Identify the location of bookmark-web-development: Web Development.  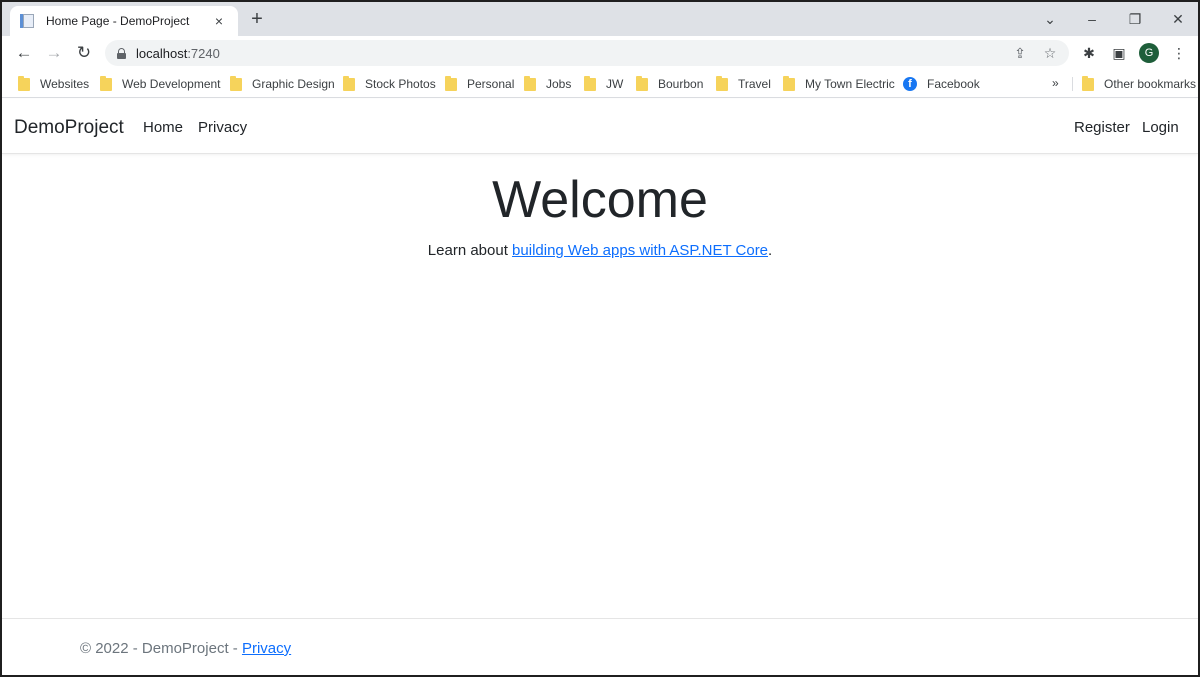
(160, 83).